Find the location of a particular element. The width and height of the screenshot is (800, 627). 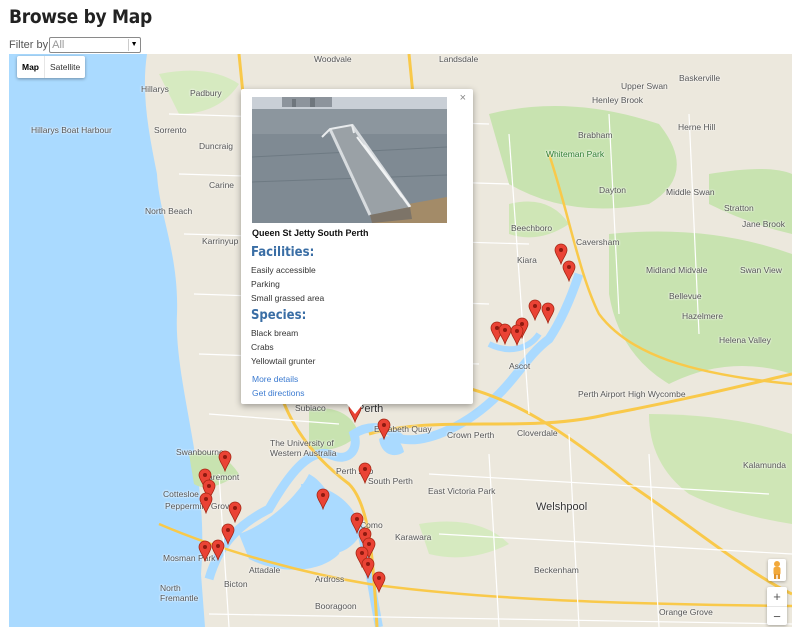

filter-row: Filter by All ▼ is located at coordinates (75, 45).